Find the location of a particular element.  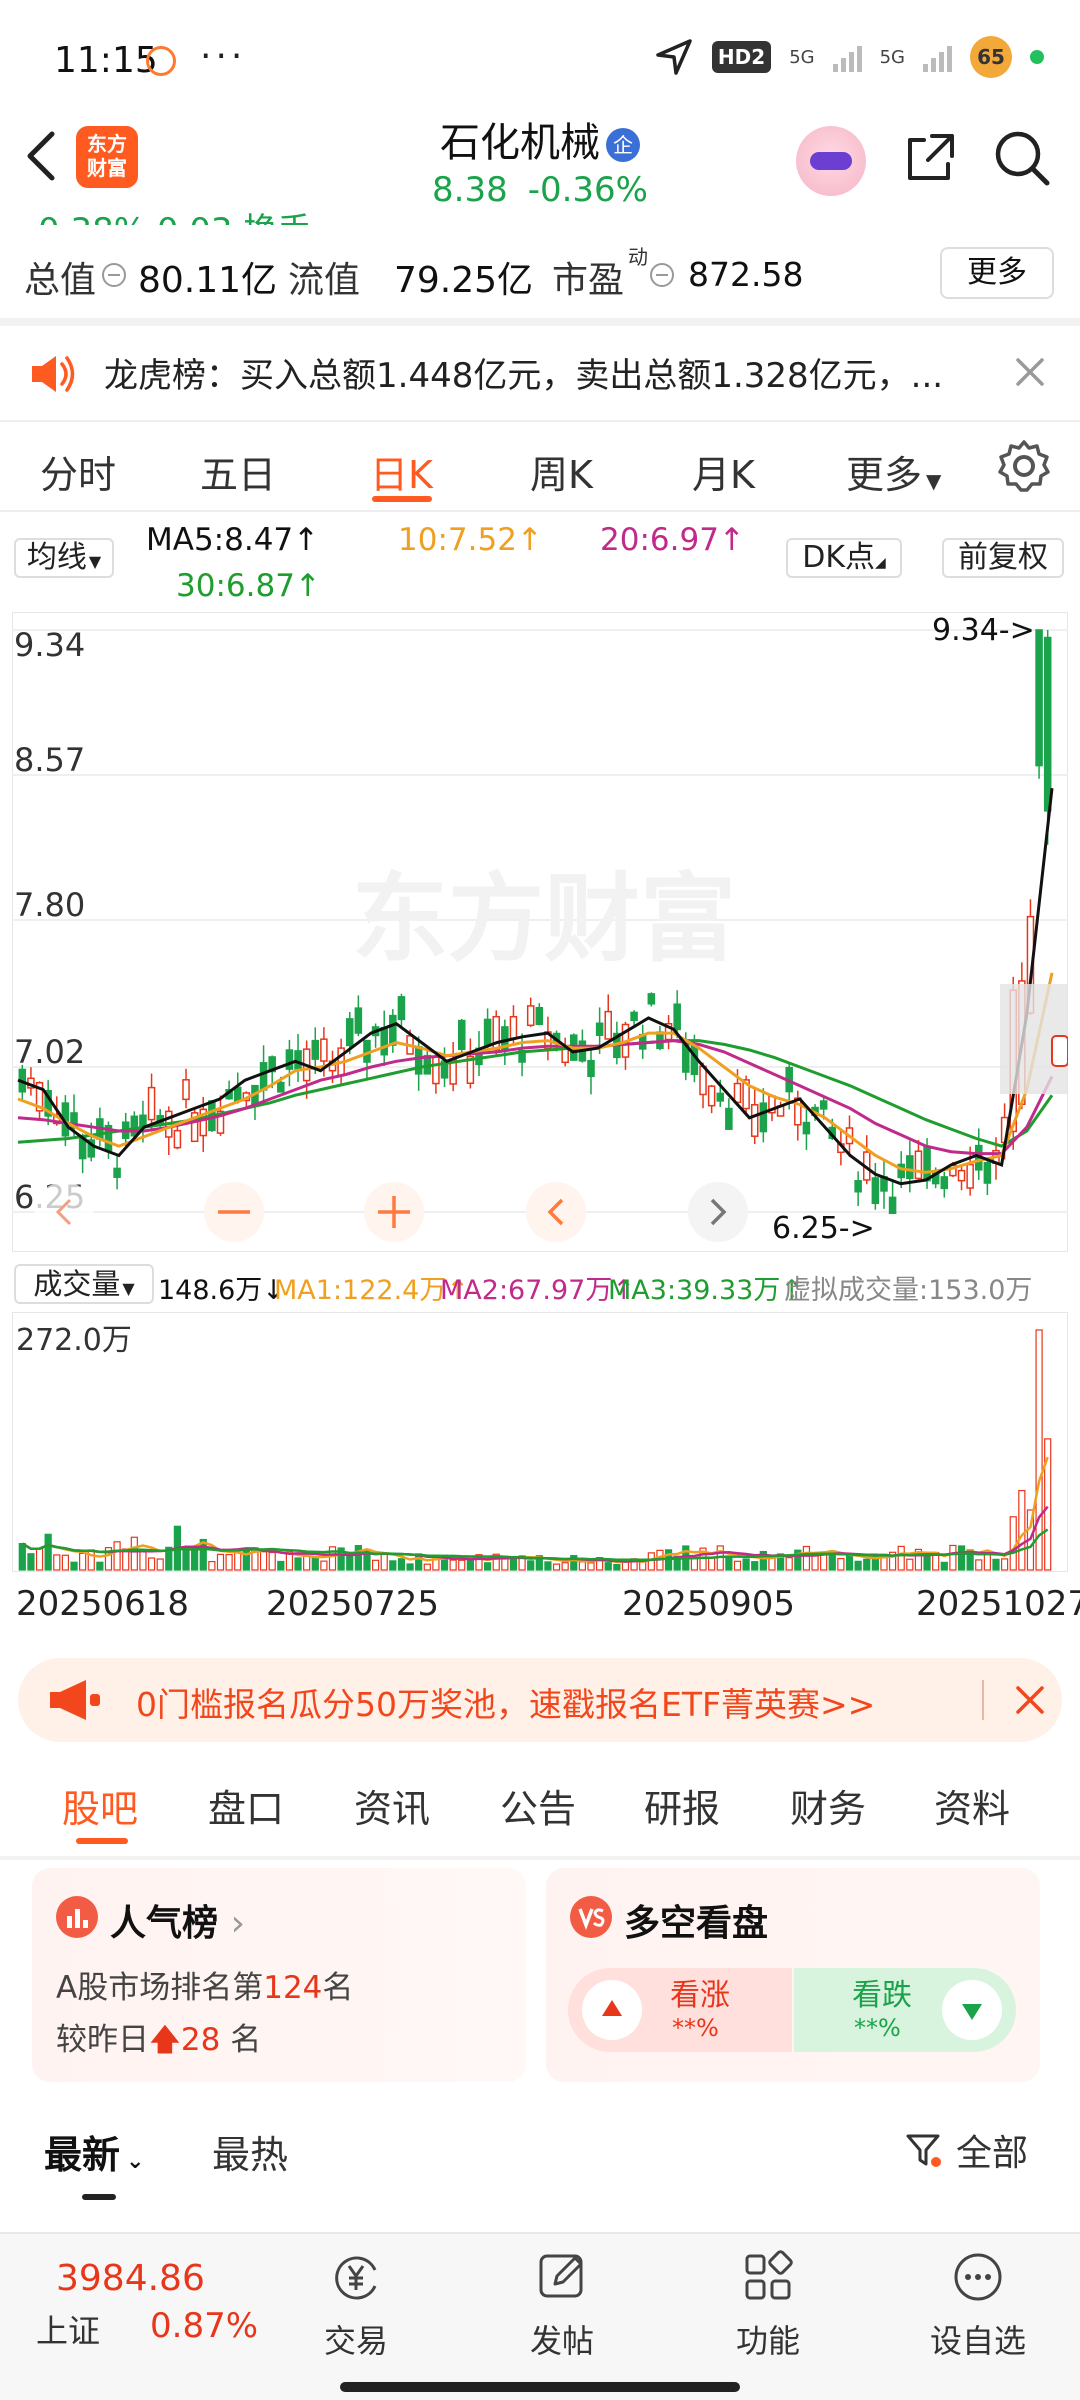

sort-latest: 最新 ⌄ is located at coordinates (94, 2151).